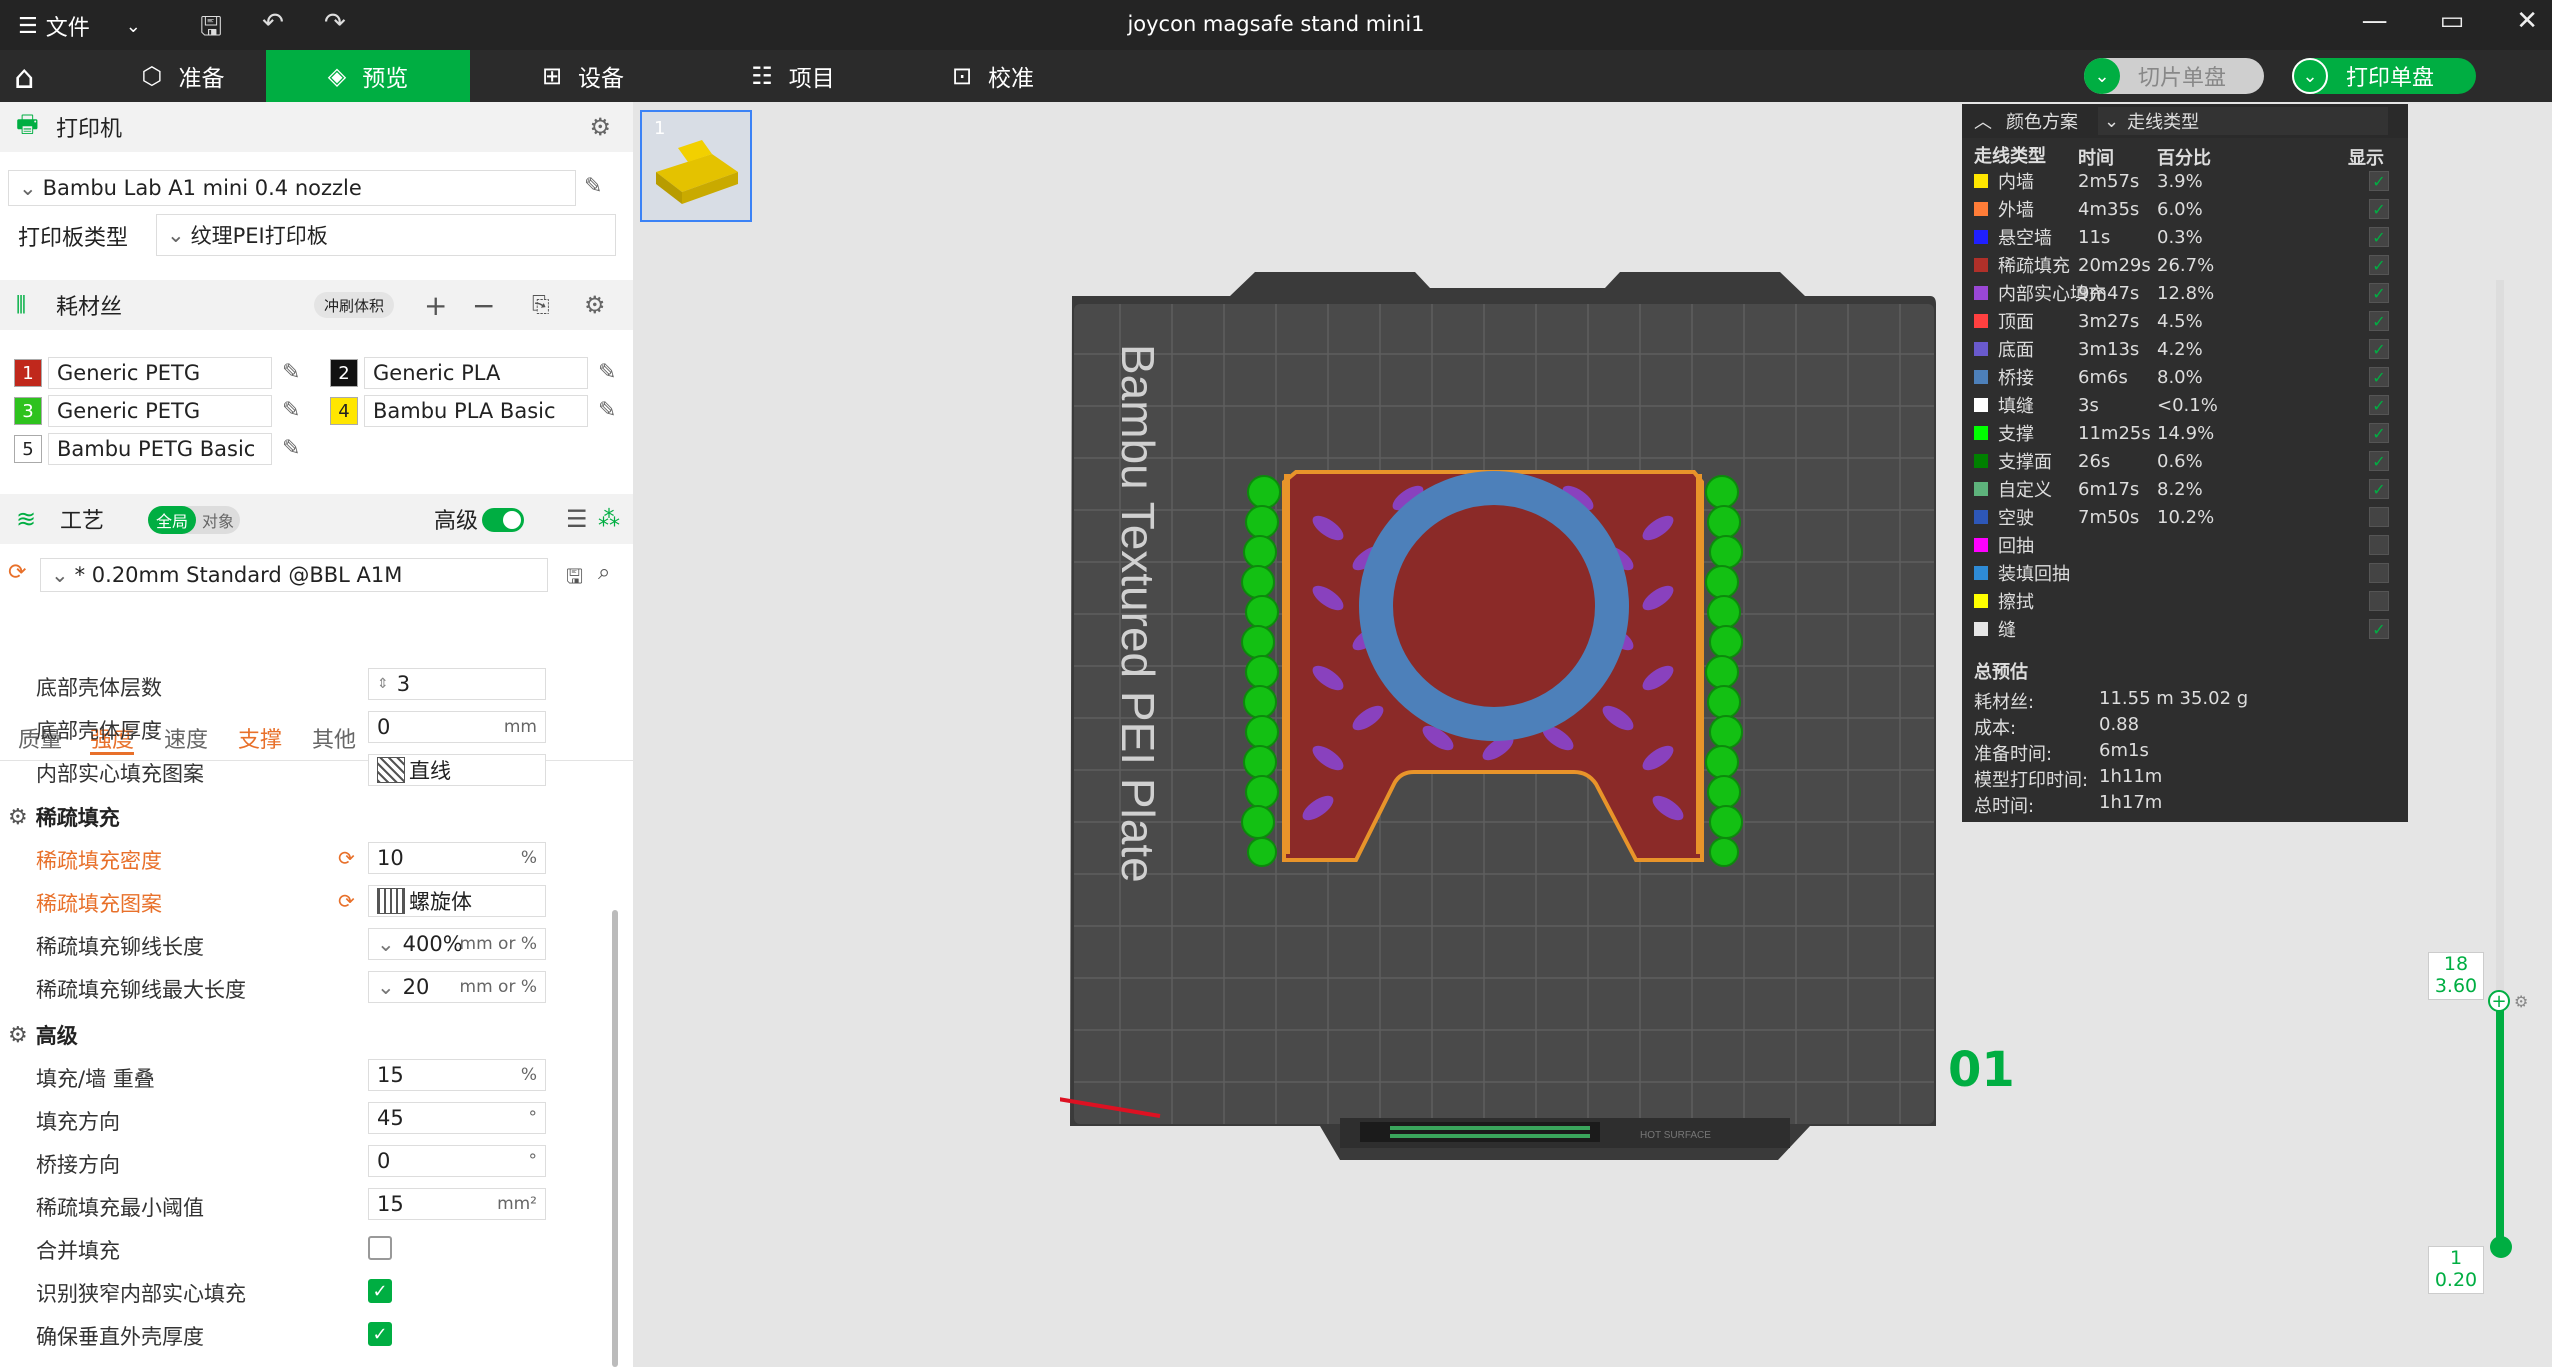 This screenshot has width=2552, height=1367. What do you see at coordinates (457, 901) in the screenshot?
I see `sparse-pattern-select: 螺旋体` at bounding box center [457, 901].